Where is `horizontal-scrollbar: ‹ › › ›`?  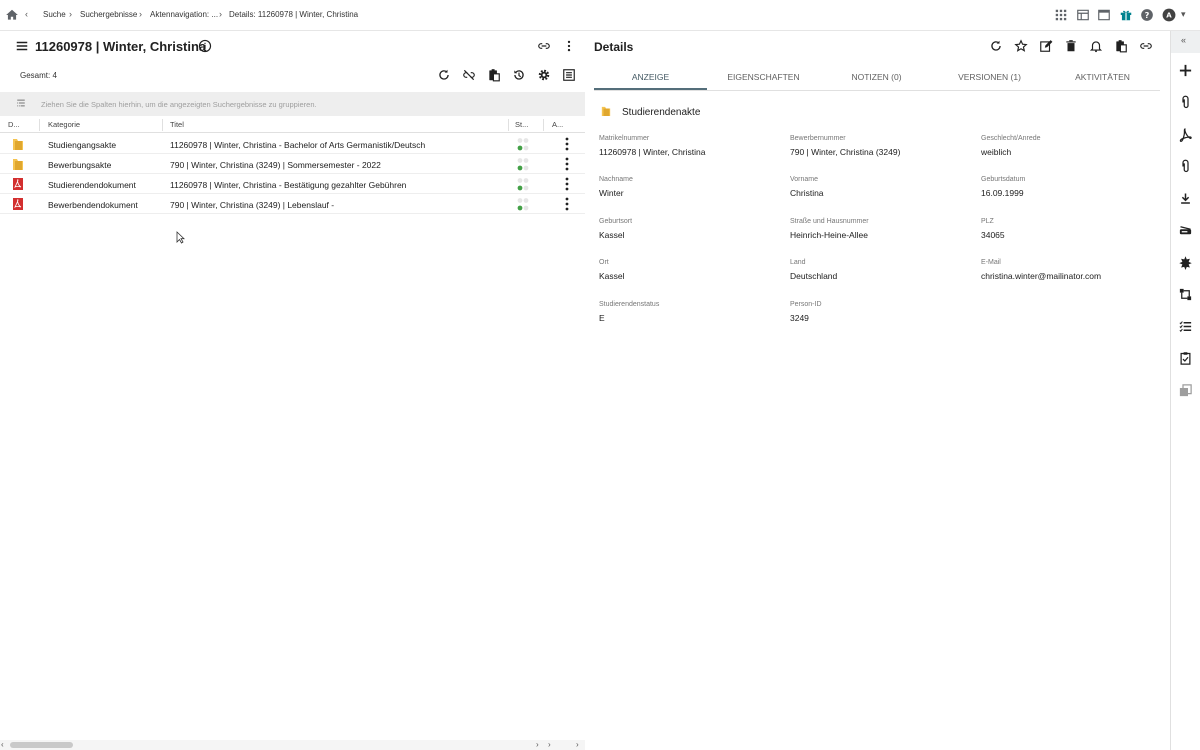
horizontal-scrollbar: ‹ › › › is located at coordinates (292, 745).